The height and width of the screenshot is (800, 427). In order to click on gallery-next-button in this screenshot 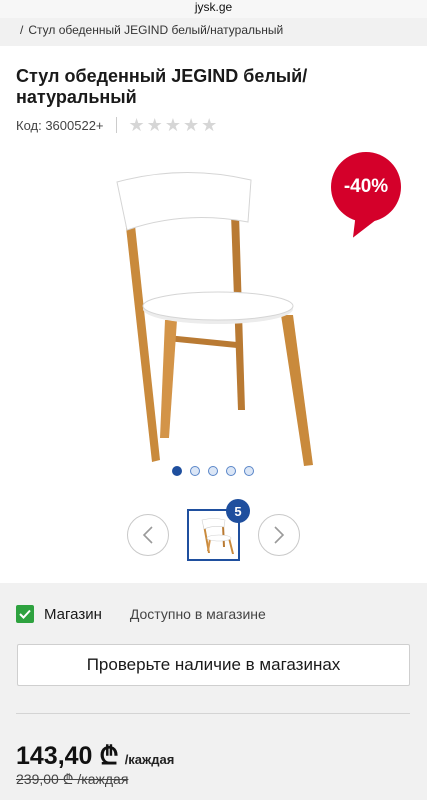, I will do `click(279, 535)`.